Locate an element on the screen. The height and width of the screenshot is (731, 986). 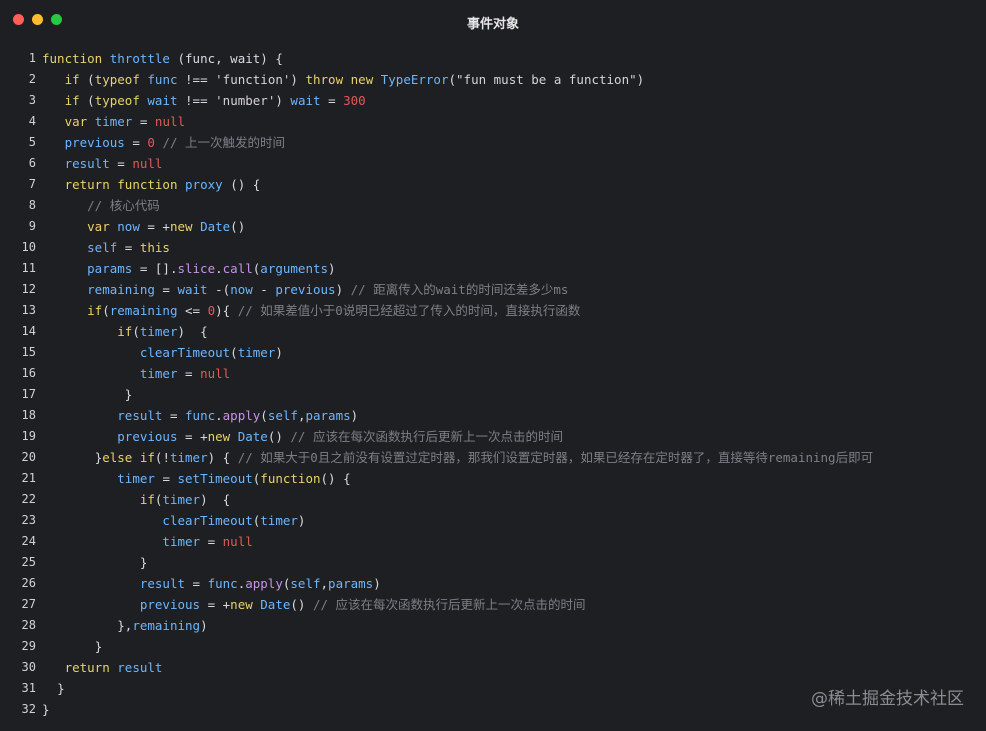
code-line: 16 timer = null is located at coordinates (493, 373).